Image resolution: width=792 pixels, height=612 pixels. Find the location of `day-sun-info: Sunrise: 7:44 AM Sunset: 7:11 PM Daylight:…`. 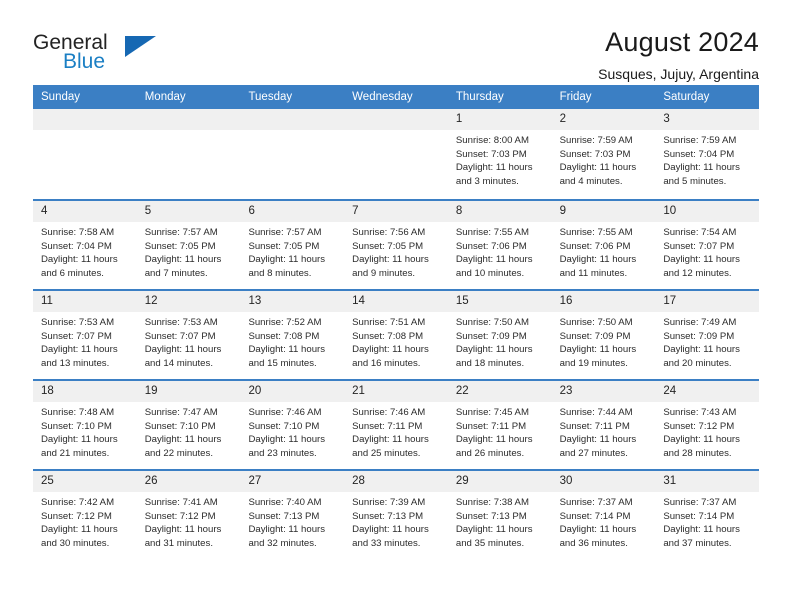

day-sun-info: Sunrise: 7:44 AM Sunset: 7:11 PM Daylight:… is located at coordinates (604, 431).